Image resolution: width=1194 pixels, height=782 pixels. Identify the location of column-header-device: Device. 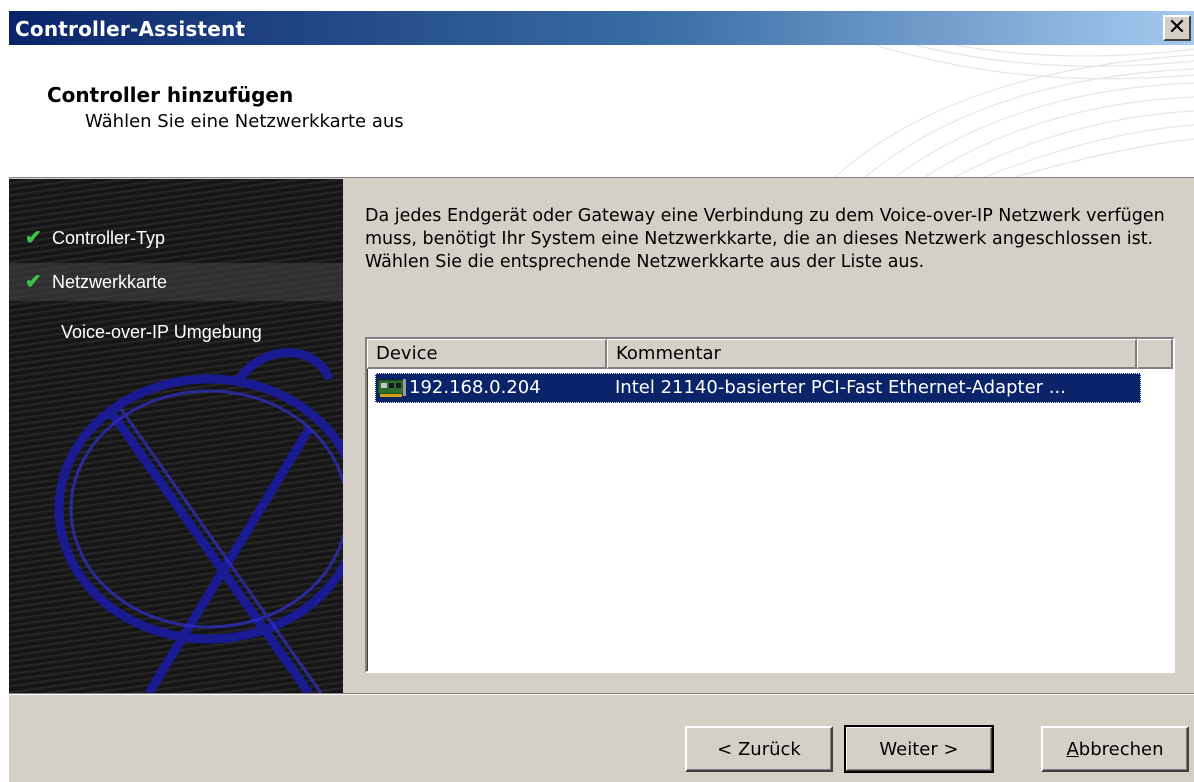
(487, 354).